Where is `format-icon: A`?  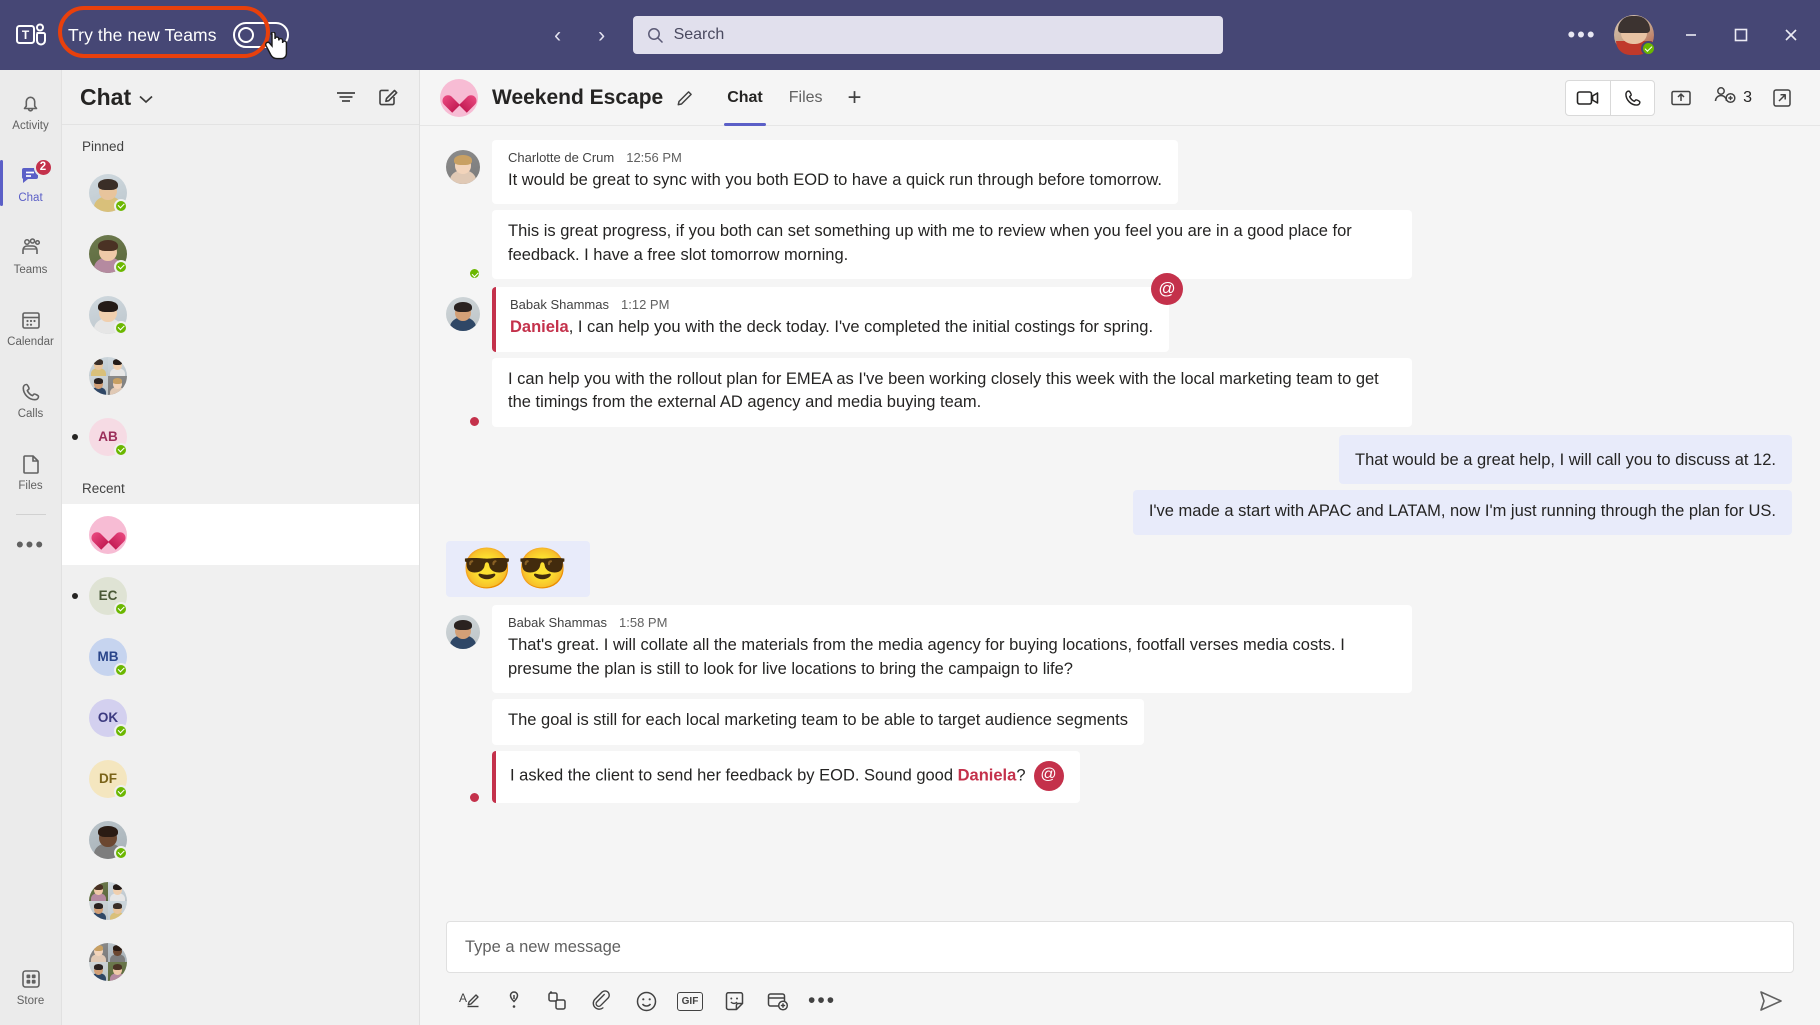 format-icon: A is located at coordinates (470, 1001).